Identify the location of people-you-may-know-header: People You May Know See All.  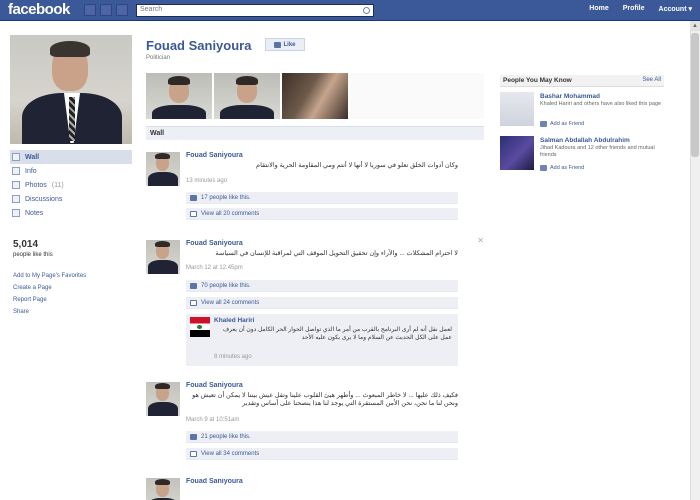
(582, 81).